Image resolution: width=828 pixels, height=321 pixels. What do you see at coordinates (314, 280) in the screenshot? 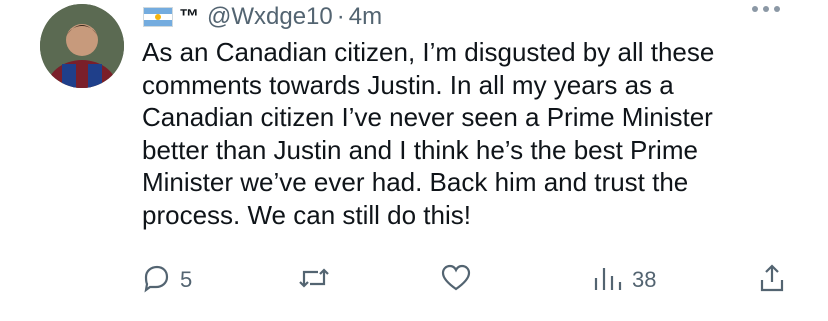
I see `retweet-icon` at bounding box center [314, 280].